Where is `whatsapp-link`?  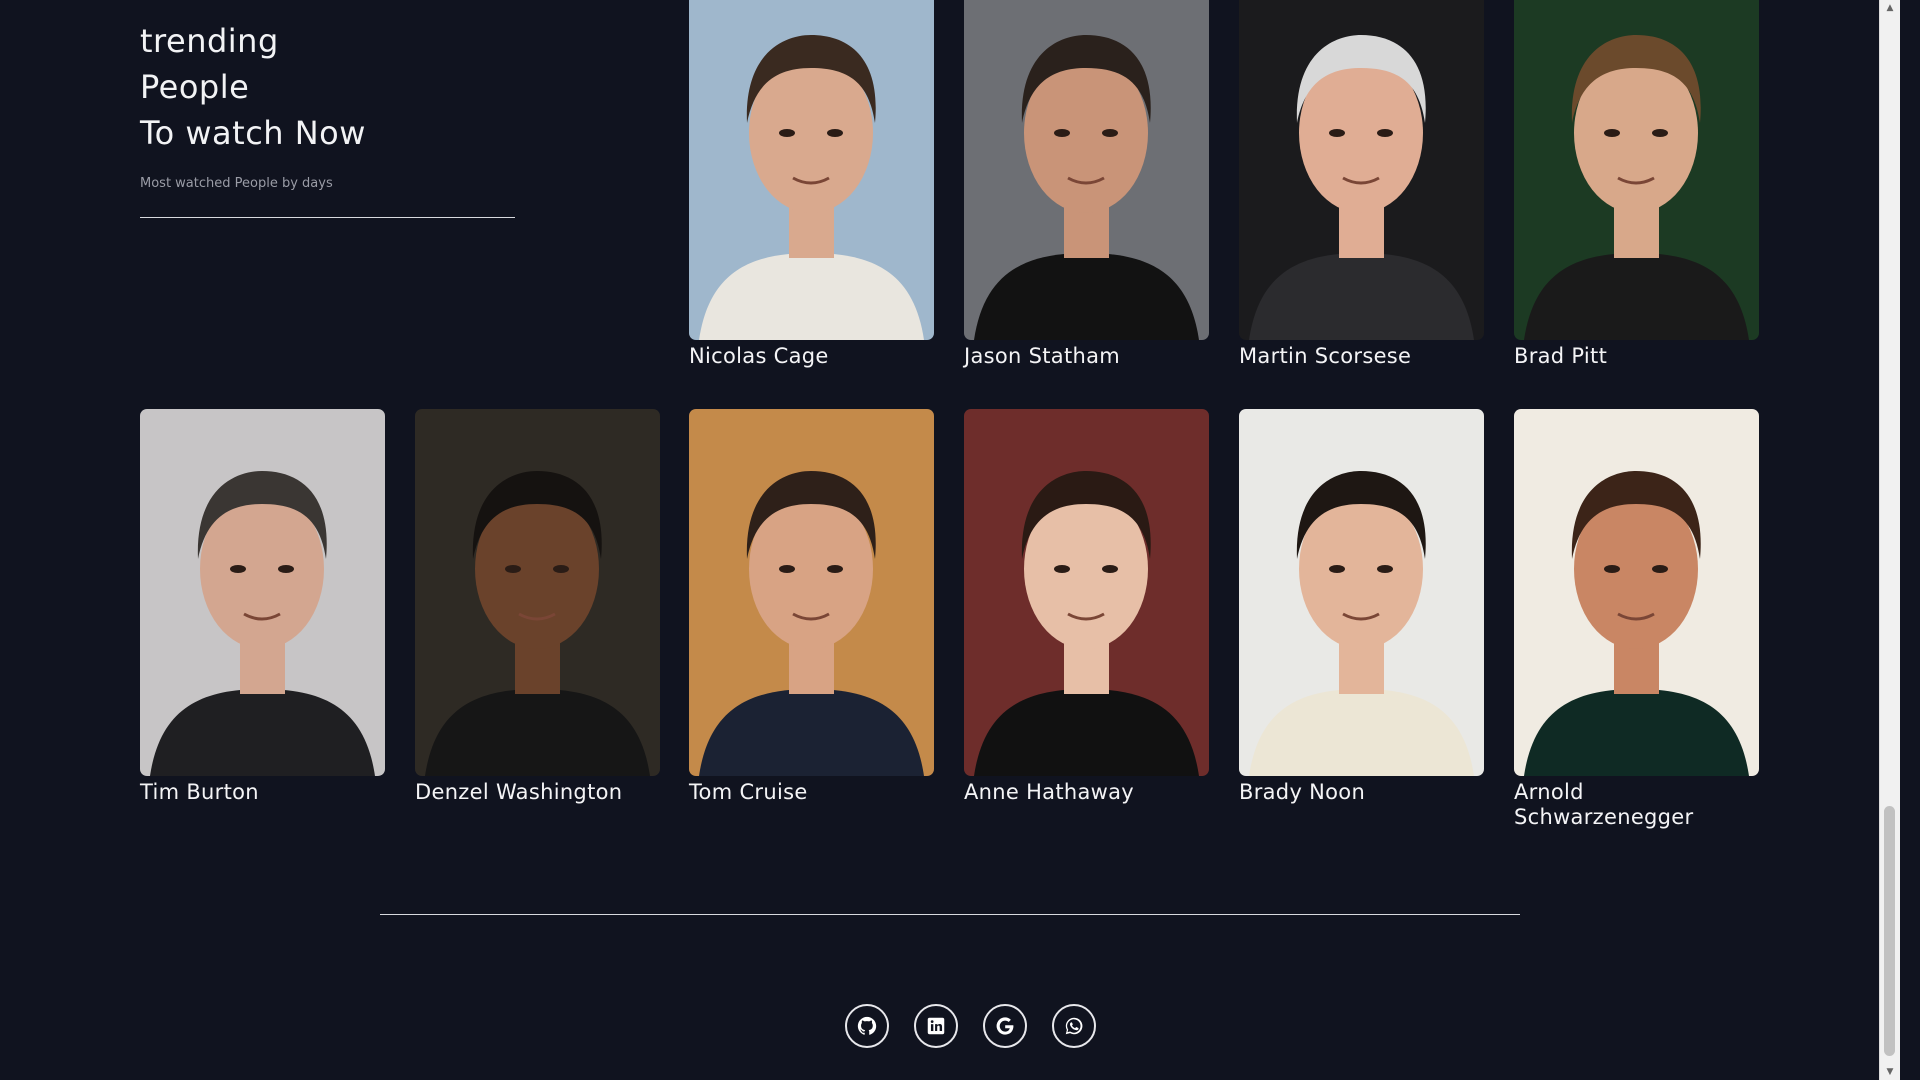
whatsapp-link is located at coordinates (1074, 1026).